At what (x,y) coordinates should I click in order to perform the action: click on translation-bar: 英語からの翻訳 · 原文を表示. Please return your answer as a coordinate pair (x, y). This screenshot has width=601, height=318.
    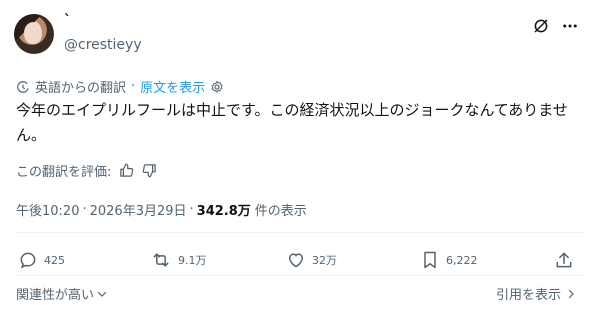
    Looking at the image, I should click on (120, 86).